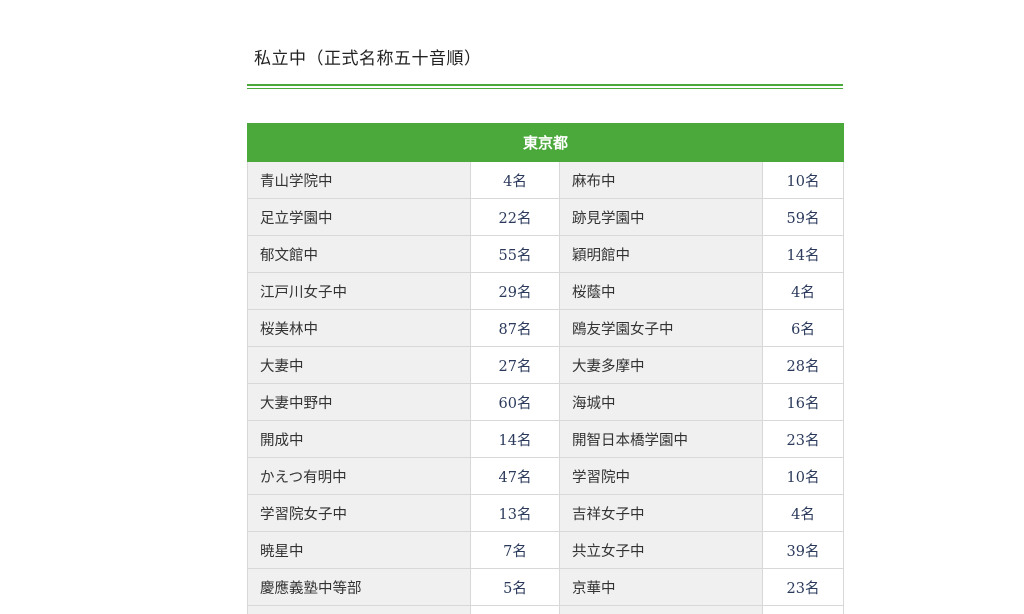 This screenshot has width=1024, height=614. I want to click on school-name-cell: 京華中, so click(661, 587).